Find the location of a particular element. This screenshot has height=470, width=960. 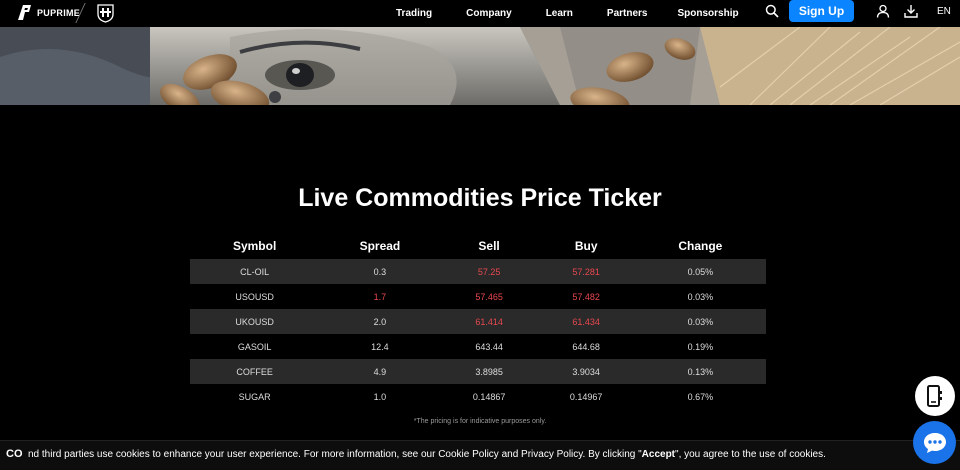

chat-icon is located at coordinates (934, 442).